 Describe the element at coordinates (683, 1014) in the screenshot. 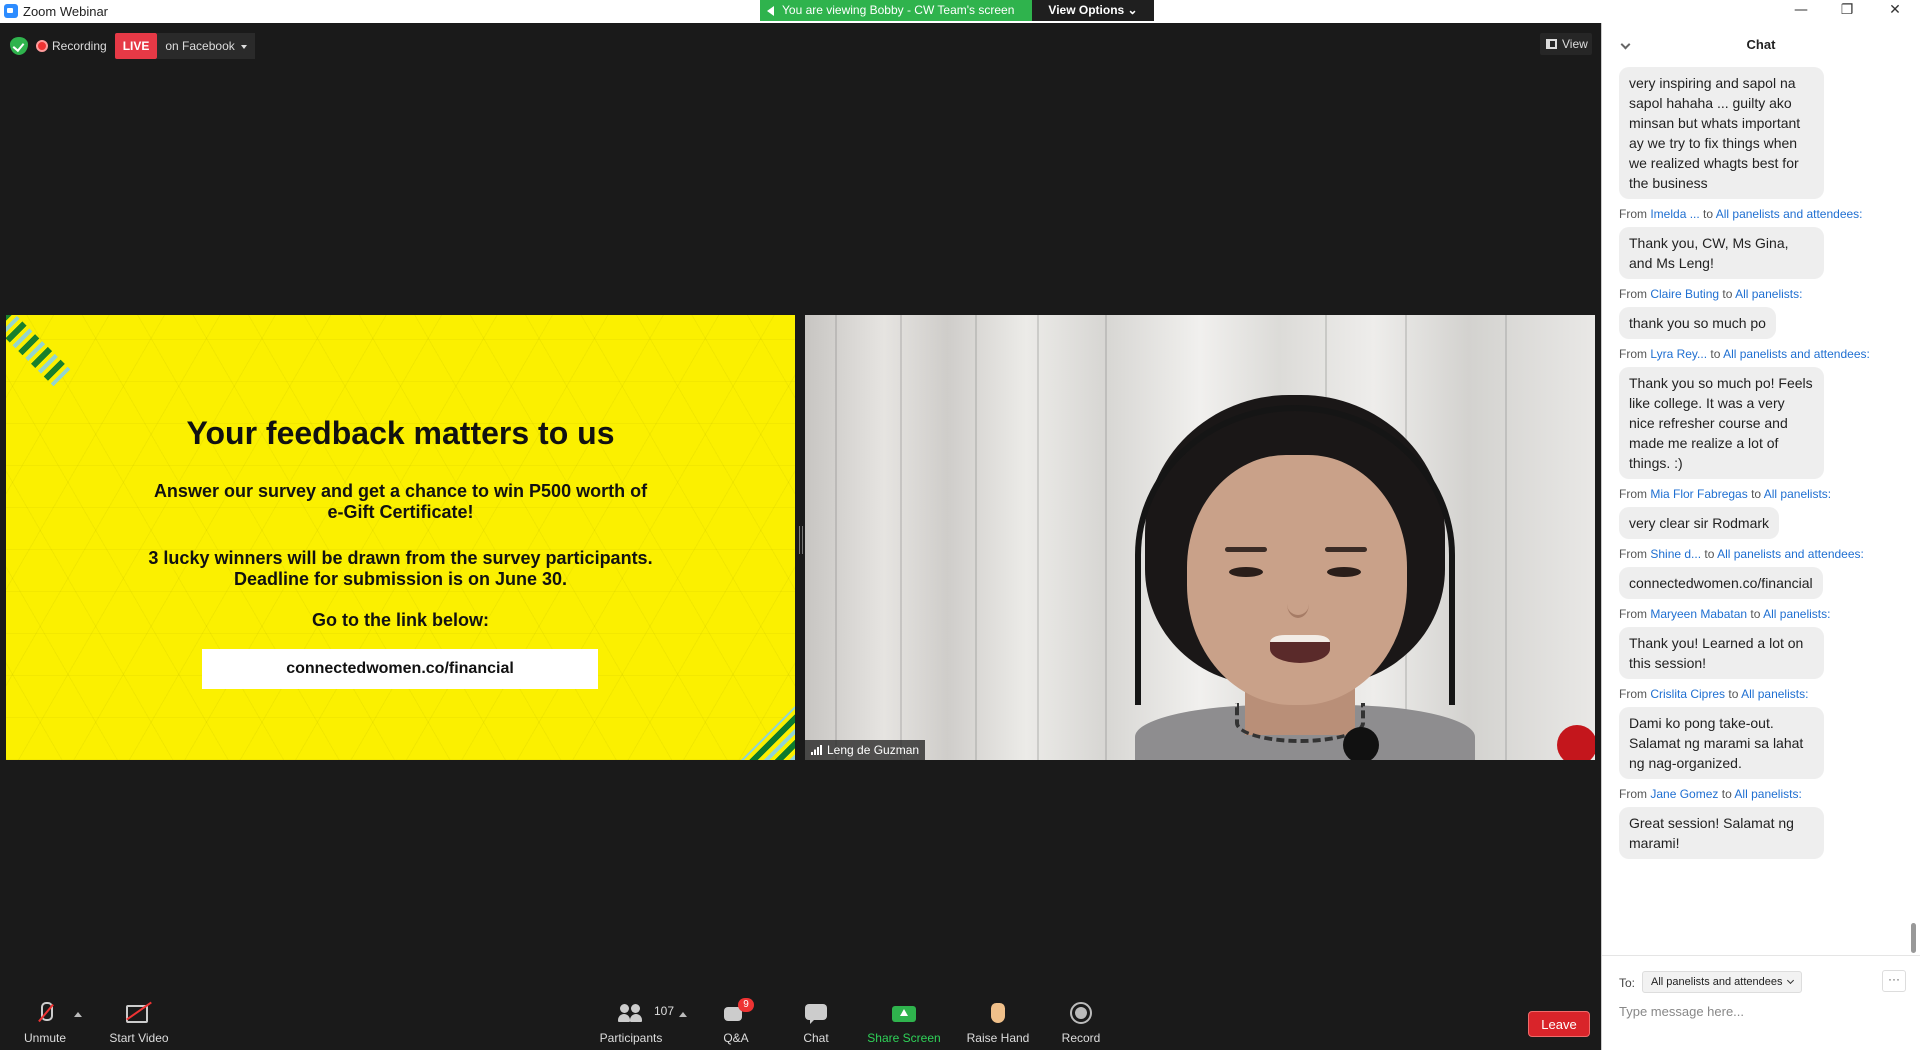

I see `participants-options-caret` at that location.